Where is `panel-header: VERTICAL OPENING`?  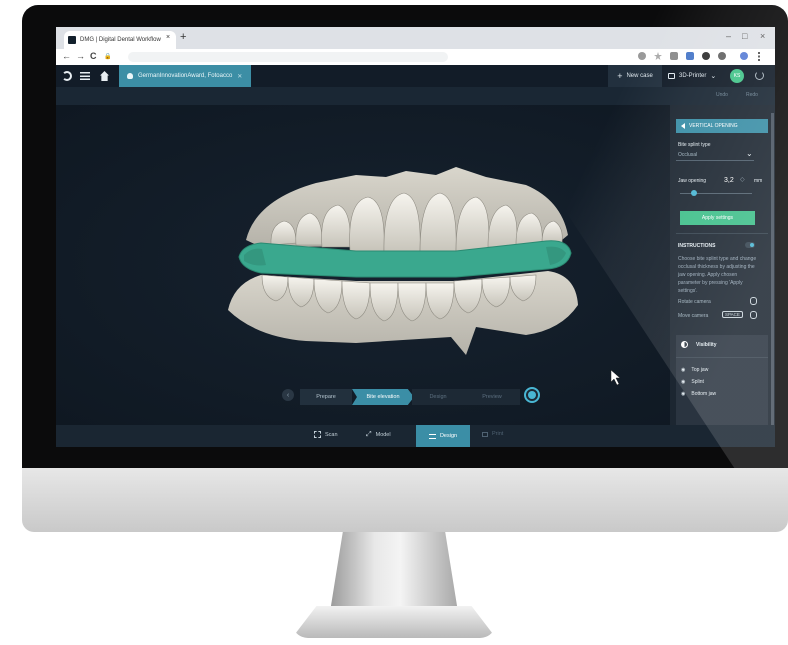
panel-header: VERTICAL OPENING is located at coordinates (722, 126).